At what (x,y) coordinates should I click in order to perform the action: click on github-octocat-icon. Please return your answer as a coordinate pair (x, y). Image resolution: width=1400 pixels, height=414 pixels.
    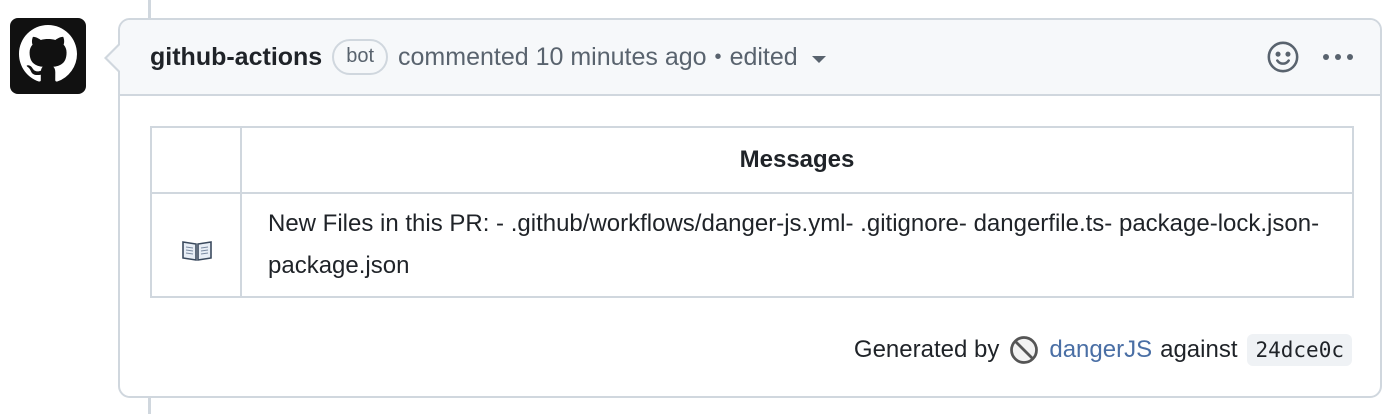
    Looking at the image, I should click on (48, 56).